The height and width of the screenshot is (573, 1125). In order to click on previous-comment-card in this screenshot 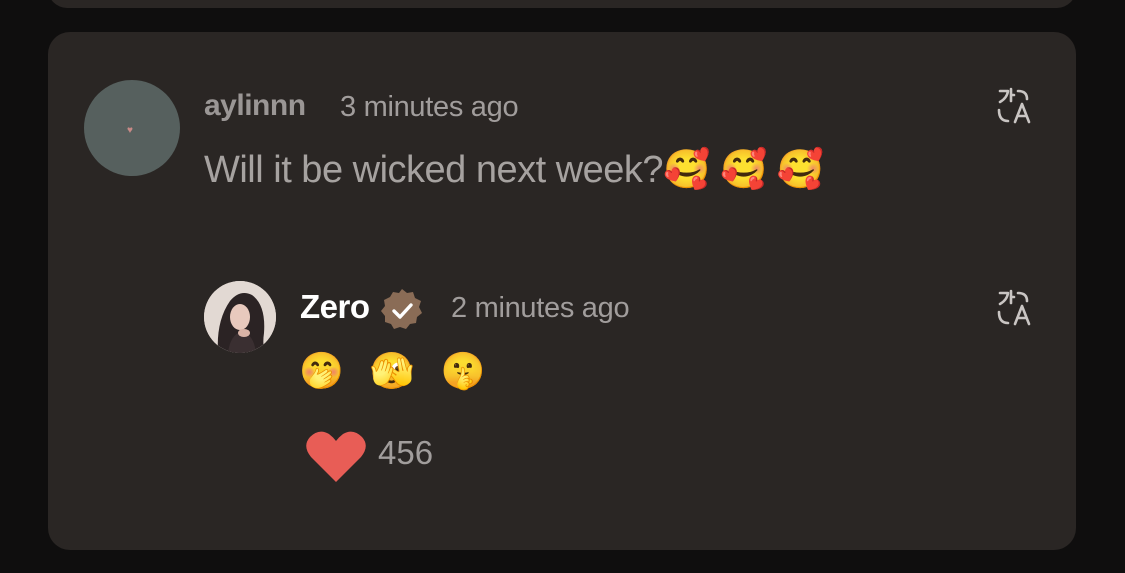, I will do `click(562, 4)`.